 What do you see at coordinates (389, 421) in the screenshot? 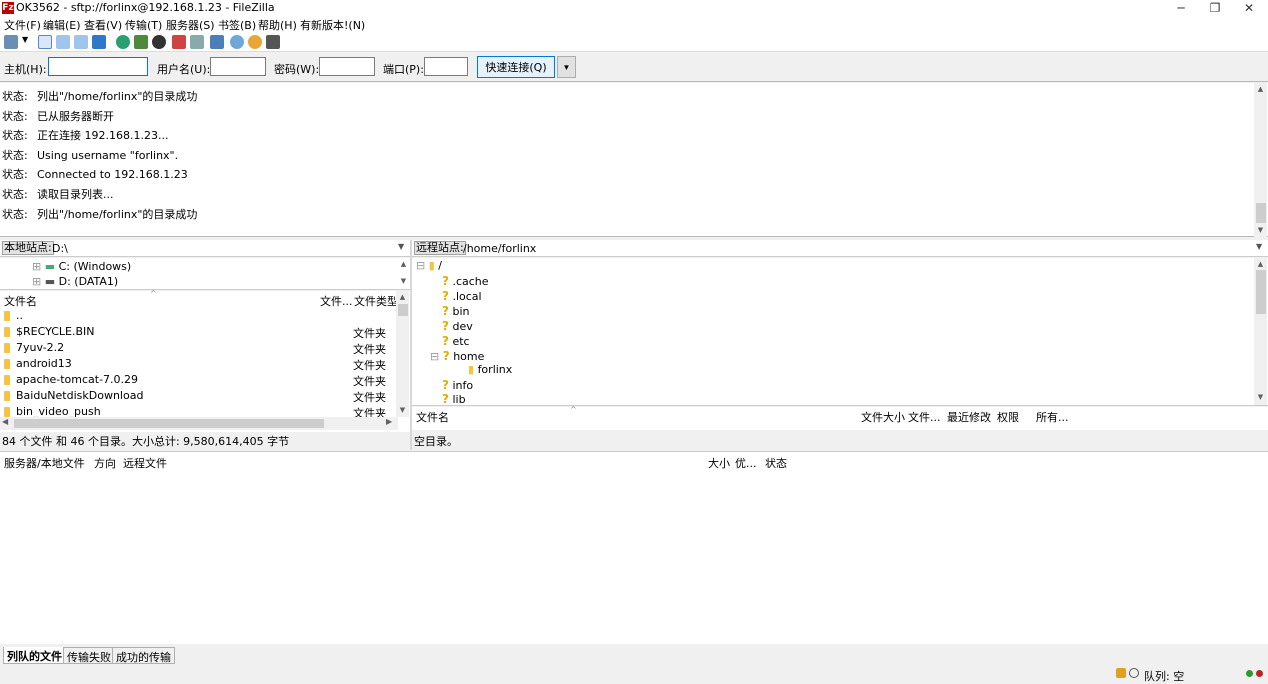
I see `scroll-right-icon: ▶` at bounding box center [389, 421].